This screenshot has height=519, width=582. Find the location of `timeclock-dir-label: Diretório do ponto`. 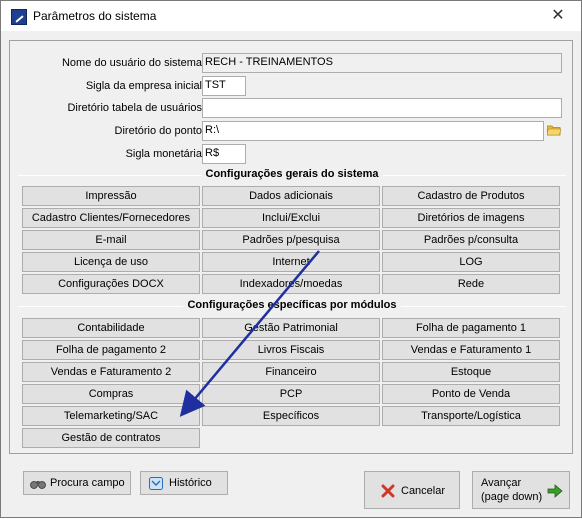

timeclock-dir-label: Diretório do ponto is located at coordinates (158, 131).